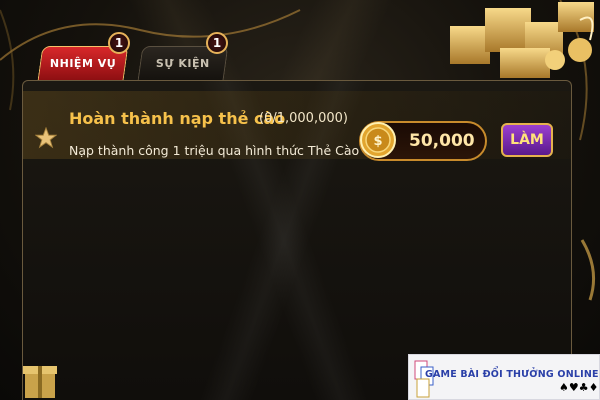 Image resolution: width=600 pixels, height=400 pixels. What do you see at coordinates (40, 382) in the screenshot?
I see `gift-box-icon` at bounding box center [40, 382].